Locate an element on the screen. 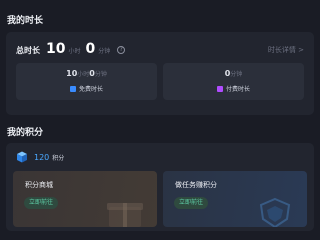 Image resolution: width=320 pixels, height=240 pixels. gift-box-icon is located at coordinates (125, 215).